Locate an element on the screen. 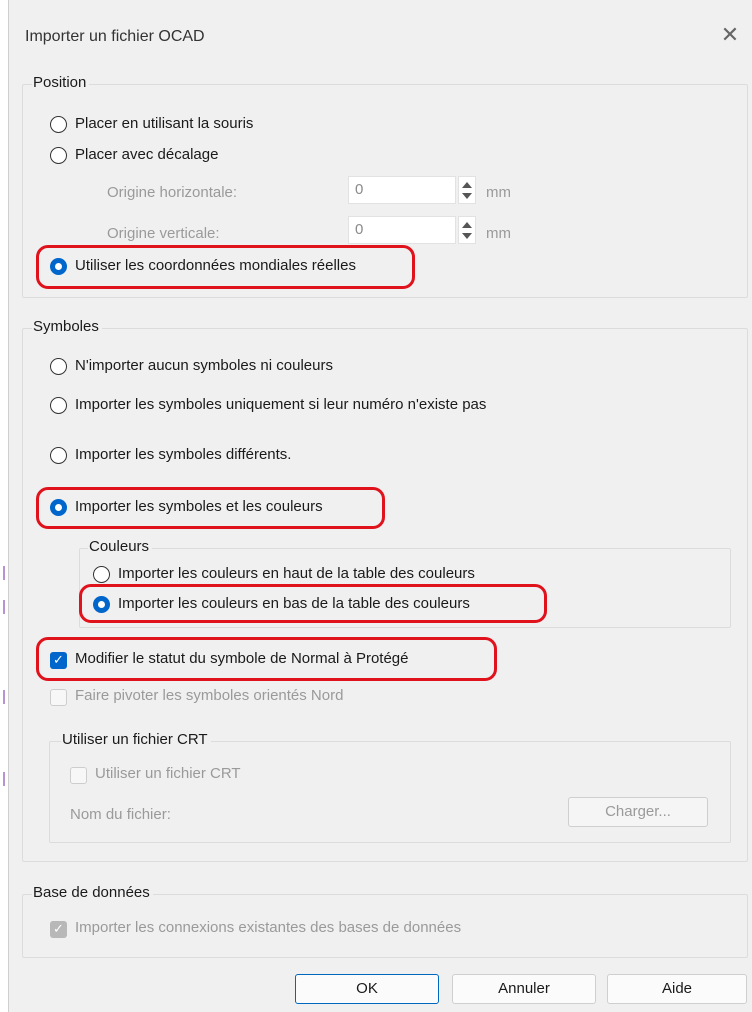 Image resolution: width=752 pixels, height=1012 pixels. checkbox-use-crt is located at coordinates (78, 775).